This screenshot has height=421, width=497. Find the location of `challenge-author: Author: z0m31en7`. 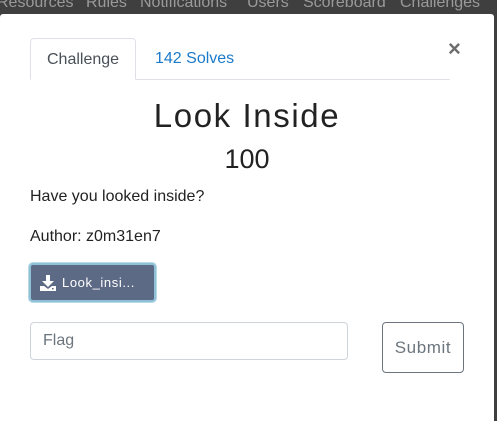

challenge-author: Author: z0m31en7 is located at coordinates (95, 236).